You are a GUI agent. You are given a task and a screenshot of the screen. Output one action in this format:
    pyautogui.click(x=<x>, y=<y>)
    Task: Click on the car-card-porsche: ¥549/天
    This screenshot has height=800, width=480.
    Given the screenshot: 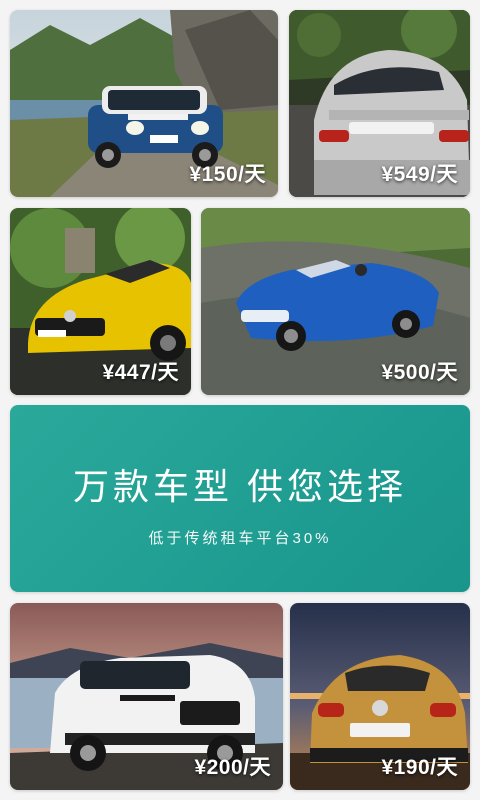 What is the action you would take?
    pyautogui.click(x=379, y=103)
    